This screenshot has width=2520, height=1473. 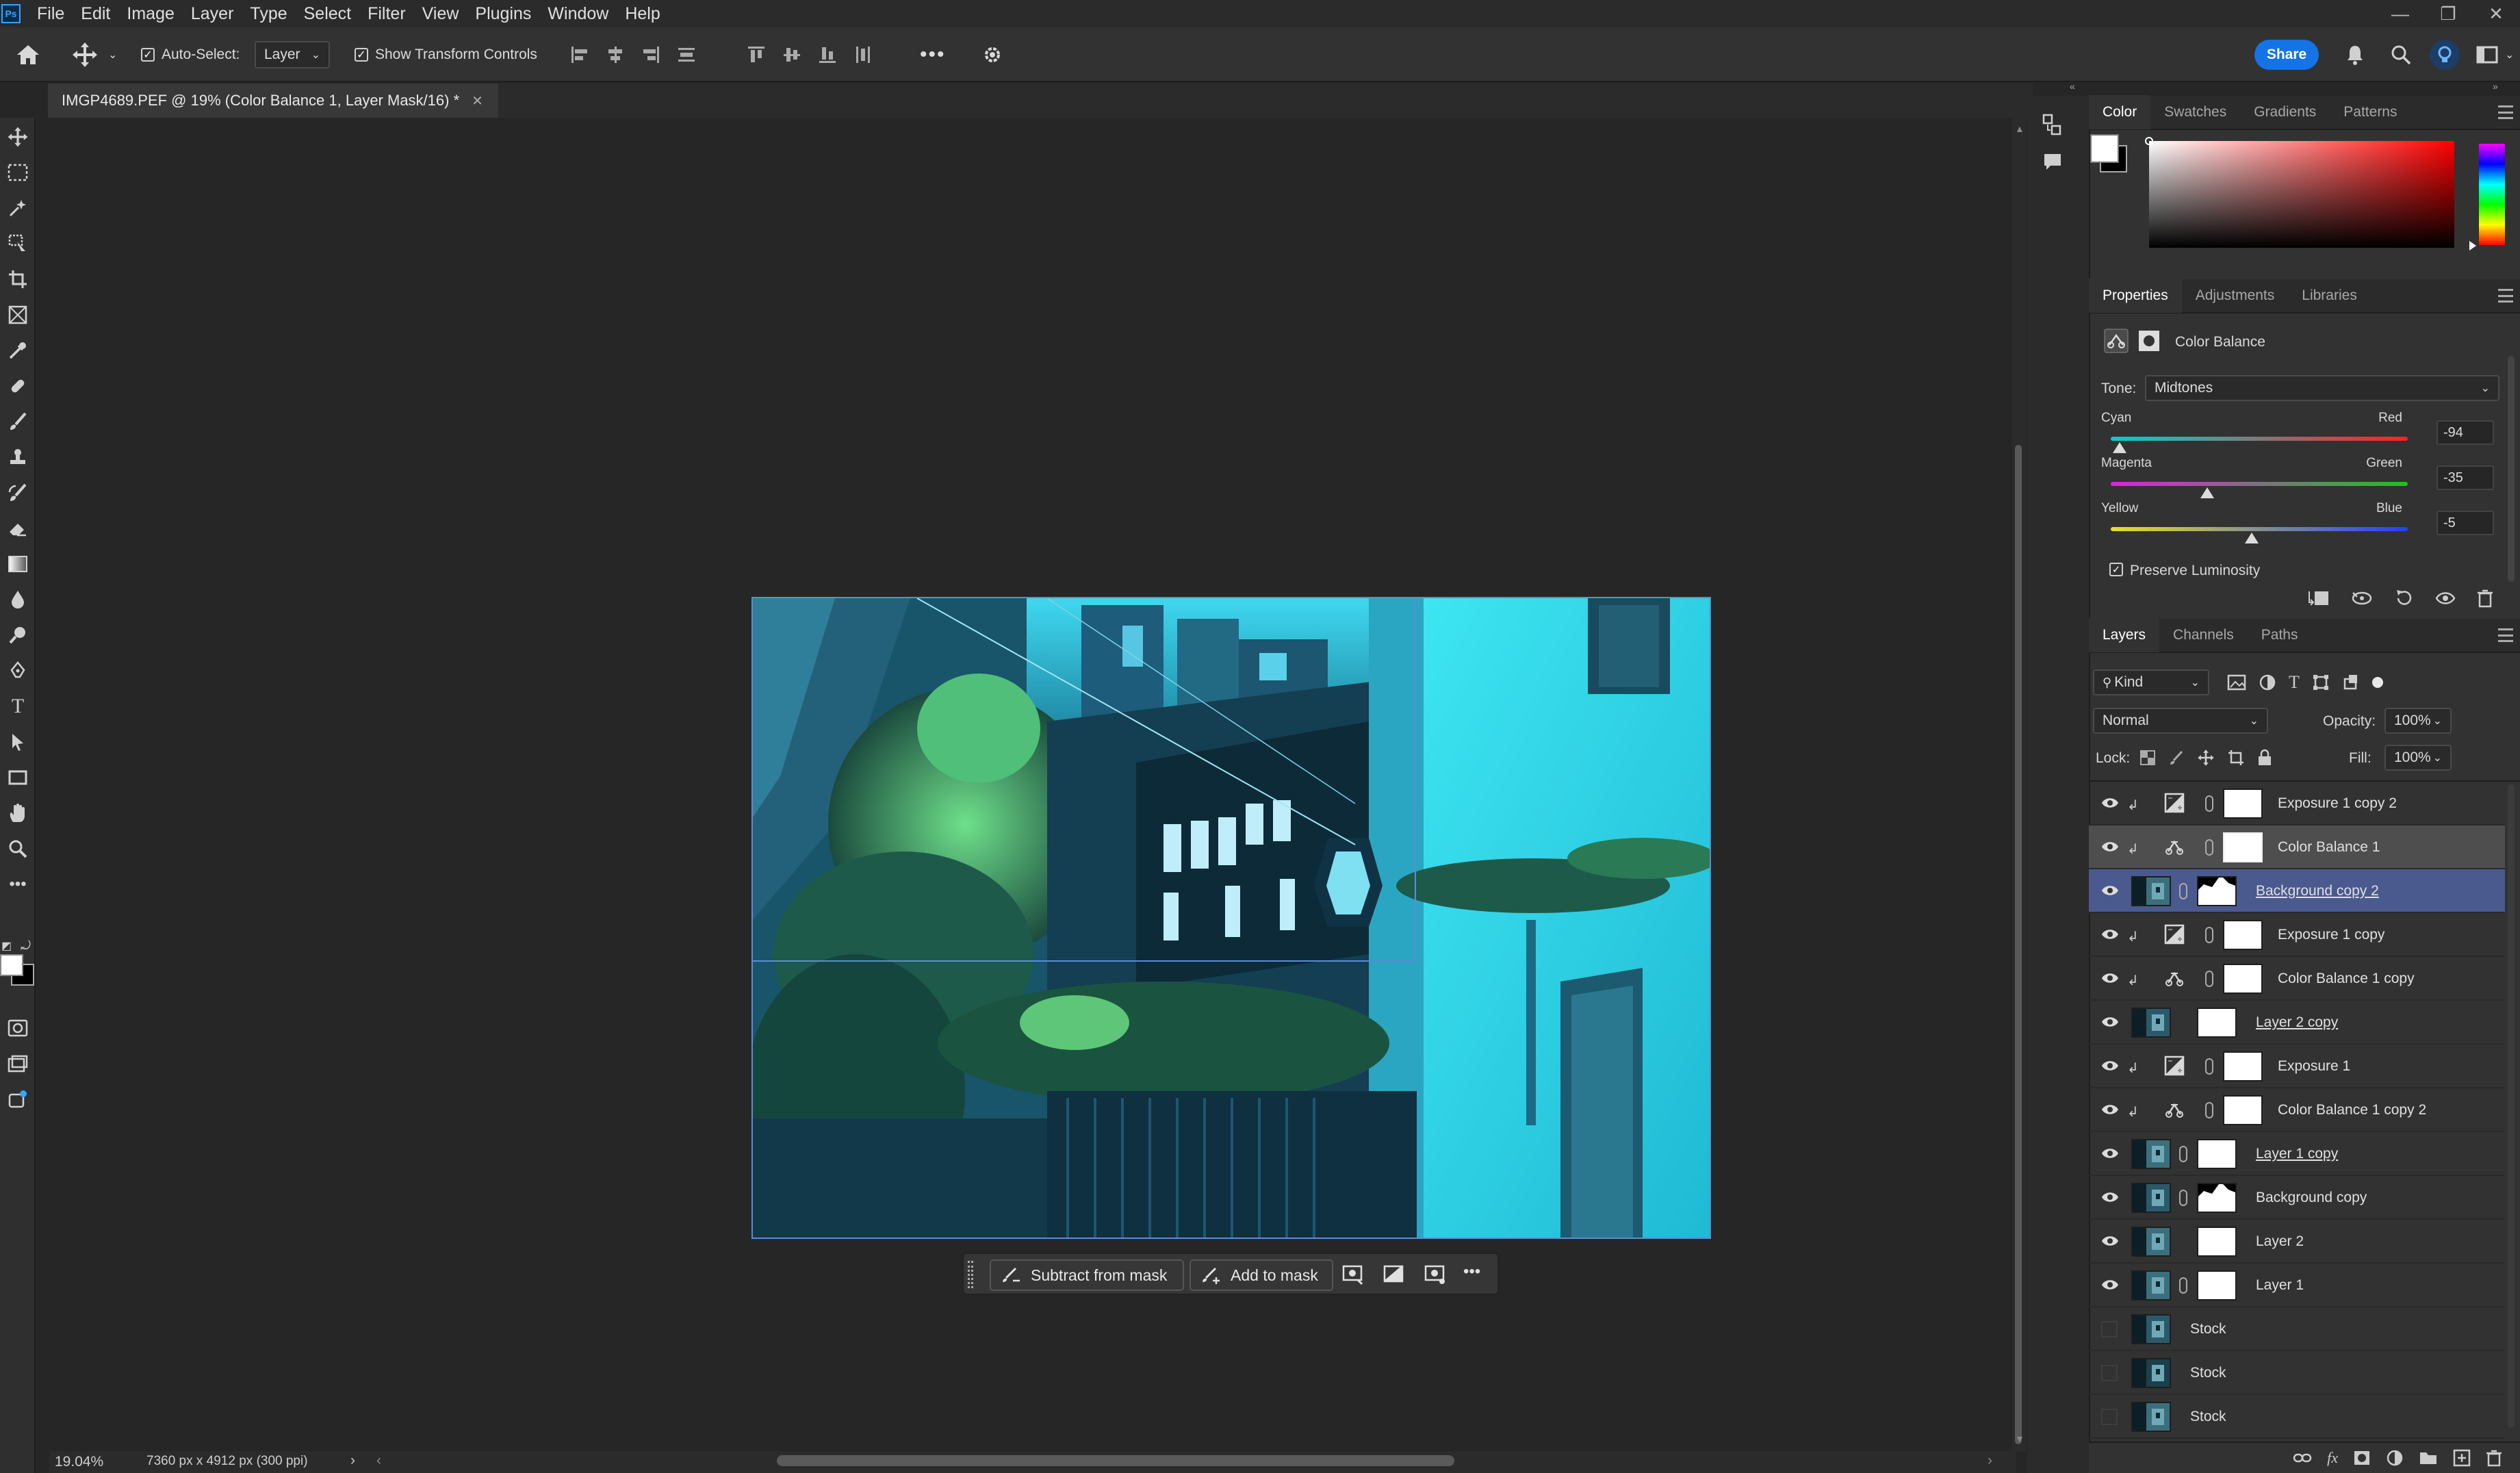 I want to click on tab-swatches: Swatches, so click(x=2195, y=112).